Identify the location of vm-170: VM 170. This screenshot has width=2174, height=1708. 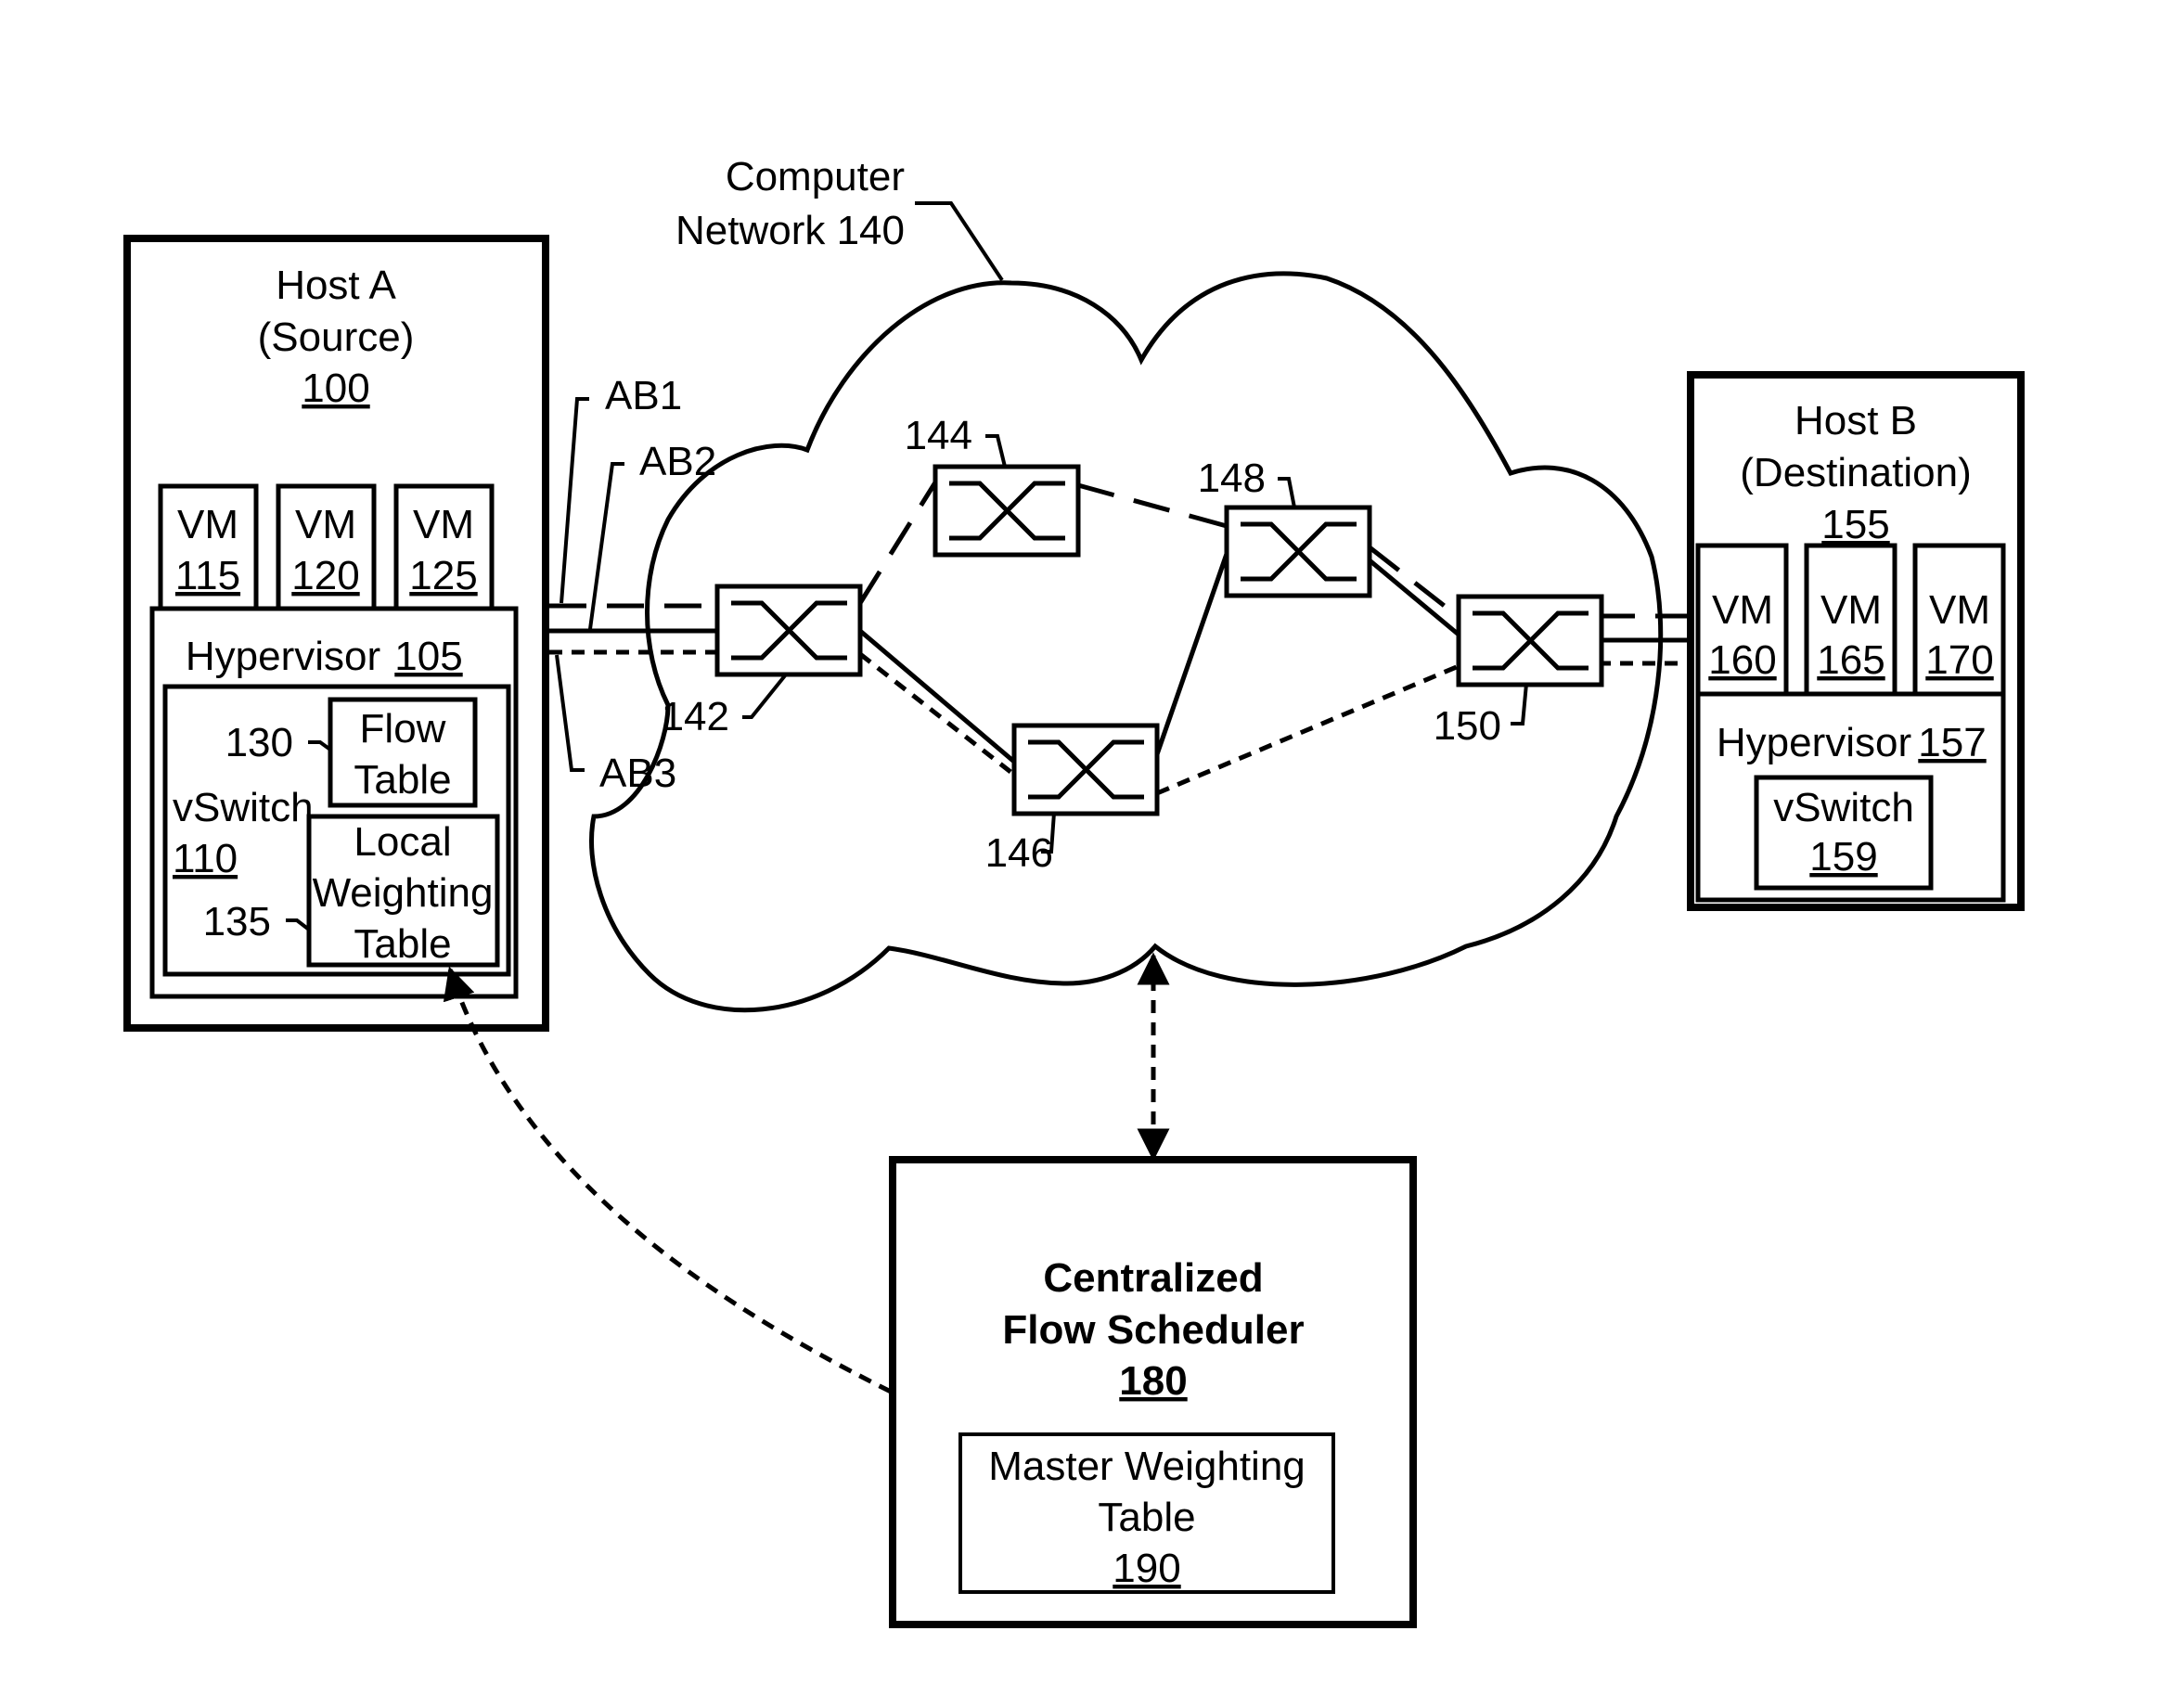
(1959, 620).